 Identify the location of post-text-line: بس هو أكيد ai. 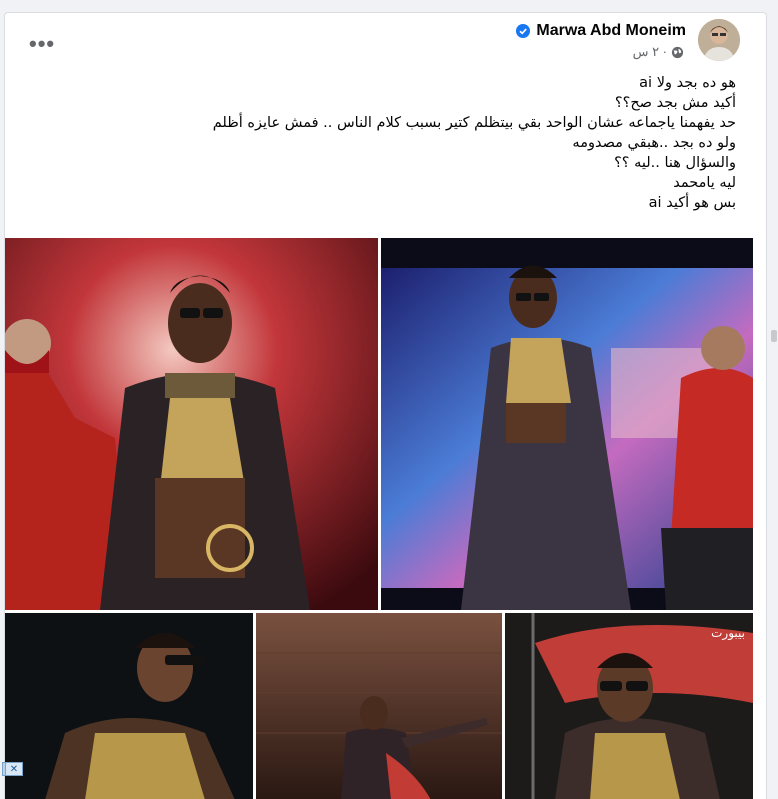
(692, 203).